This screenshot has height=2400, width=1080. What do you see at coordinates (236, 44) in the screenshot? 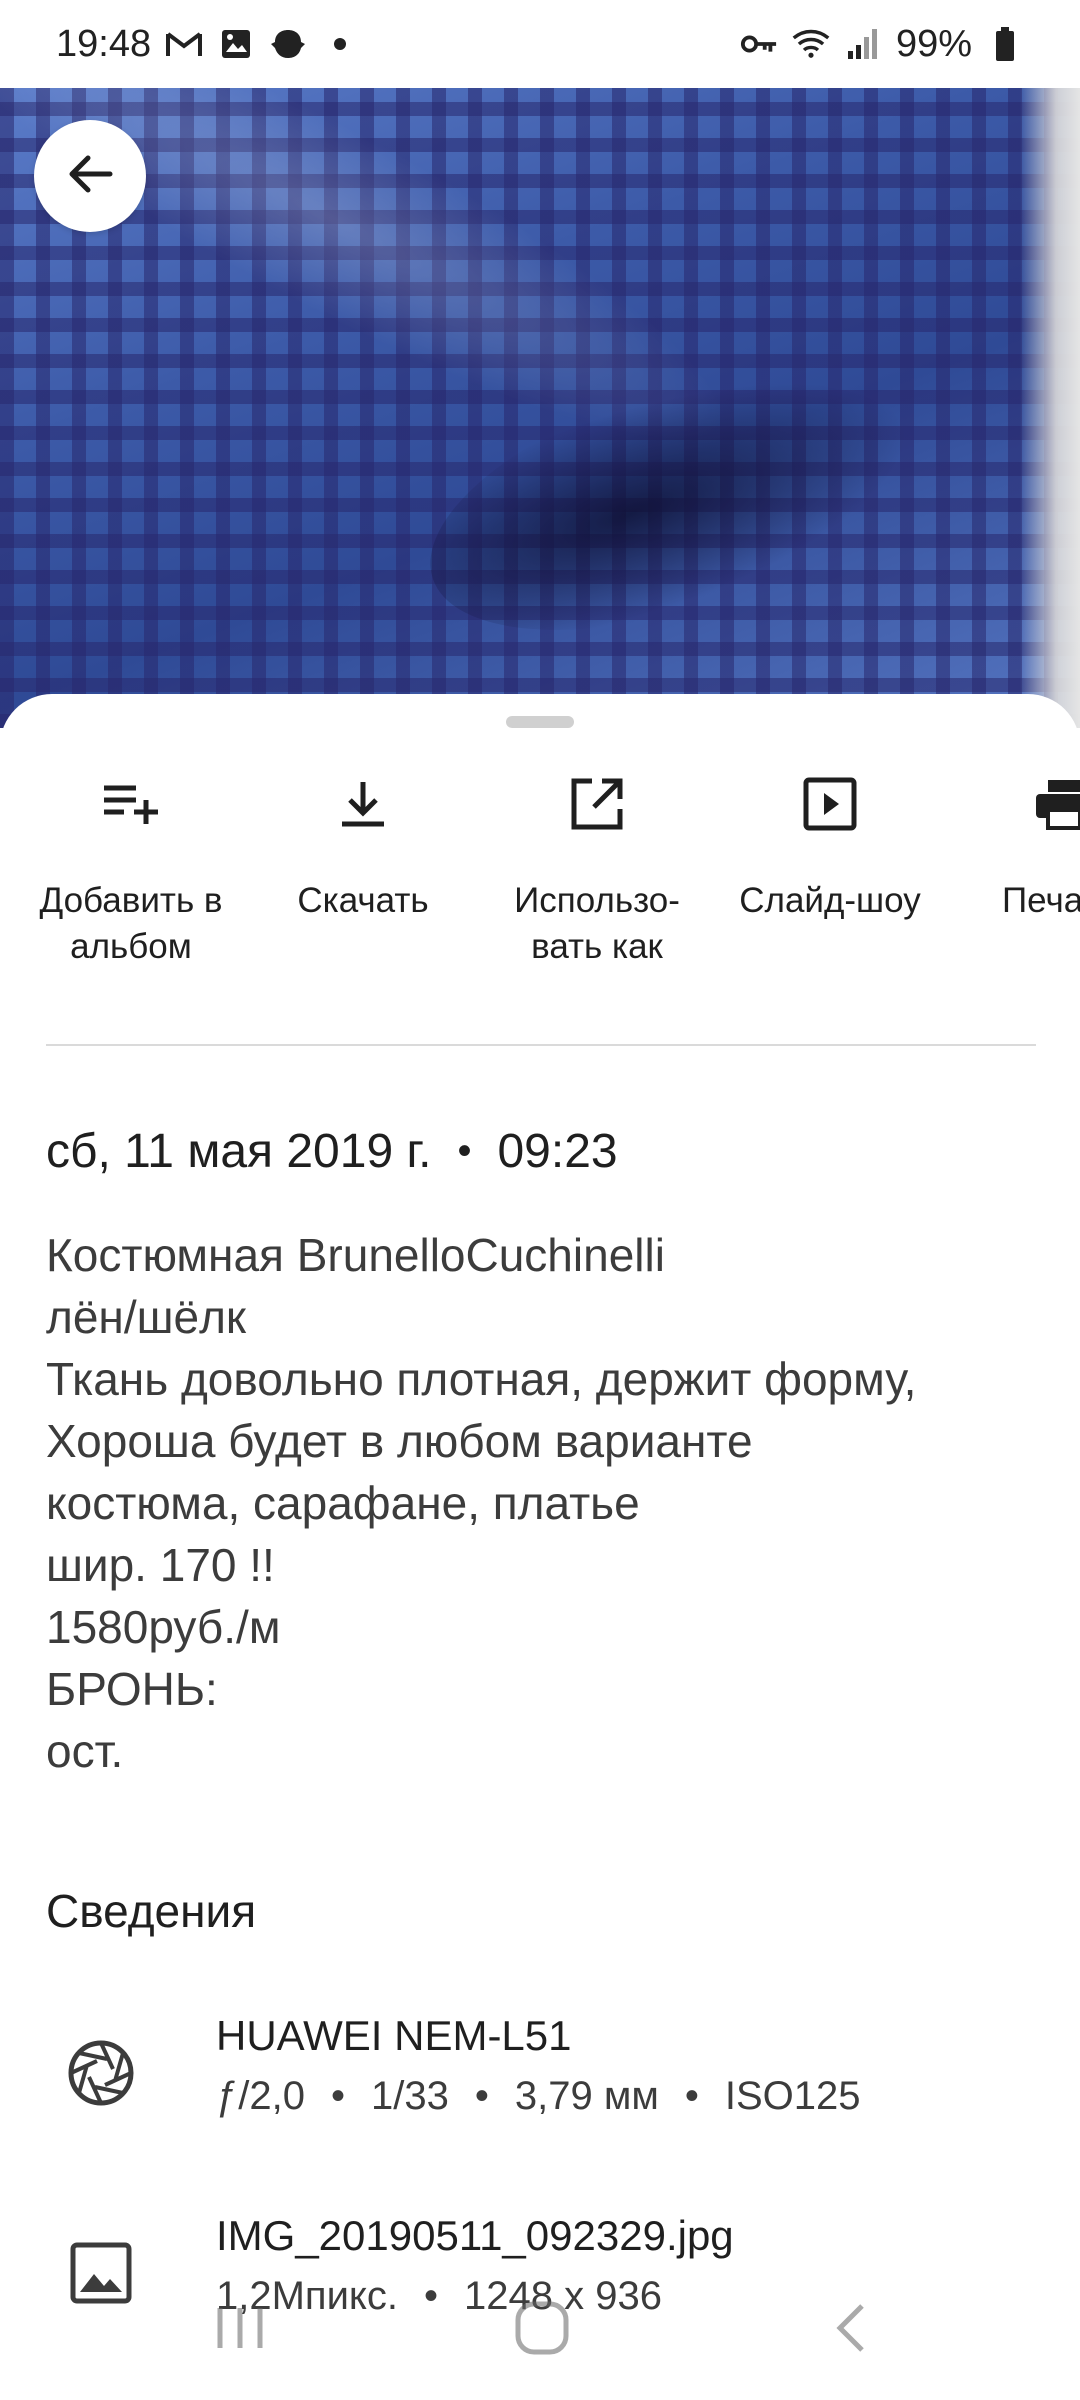
I see `gallery-icon` at bounding box center [236, 44].